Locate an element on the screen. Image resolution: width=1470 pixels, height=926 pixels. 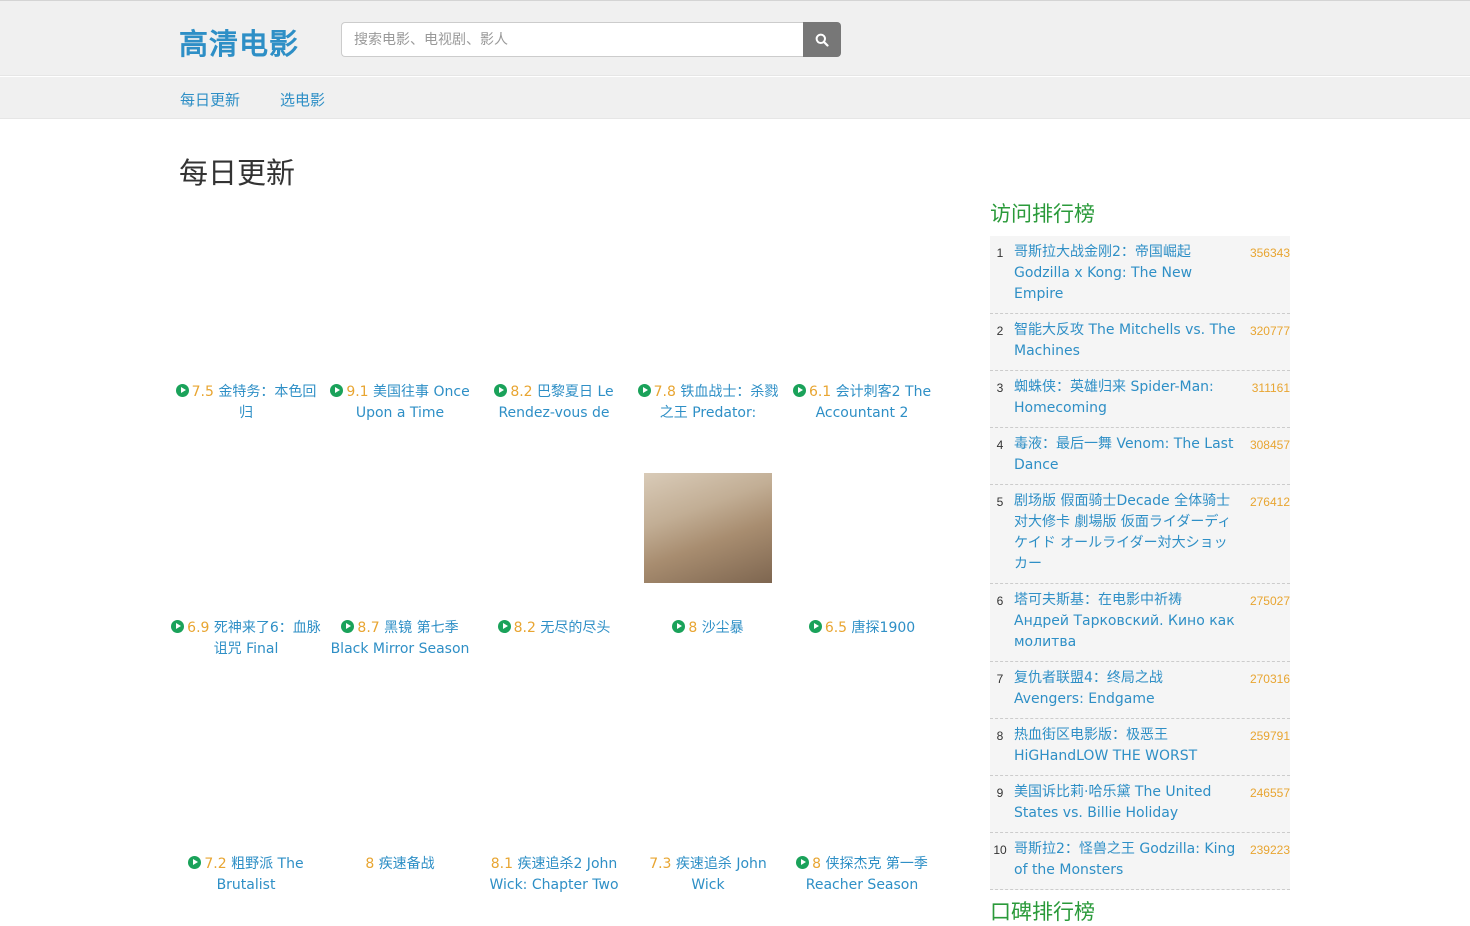
movie-title: 铁血战士：杀戮之王 Predator: is located at coordinates (719, 402).